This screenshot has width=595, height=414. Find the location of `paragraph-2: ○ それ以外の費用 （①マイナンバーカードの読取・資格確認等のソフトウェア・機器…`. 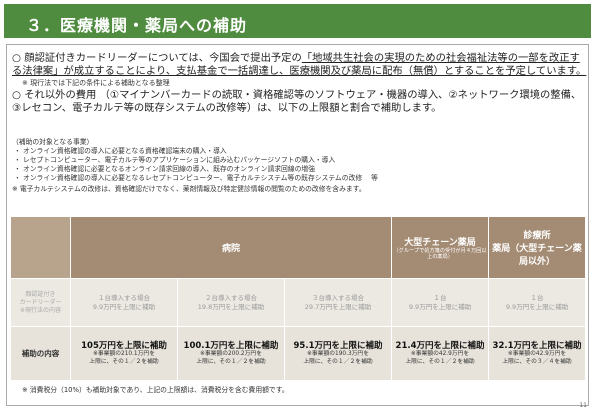

paragraph-2: ○ それ以外の費用 （①マイナンバーカードの読取・資格確認等のソフトウェア・機器… is located at coordinates (297, 101).